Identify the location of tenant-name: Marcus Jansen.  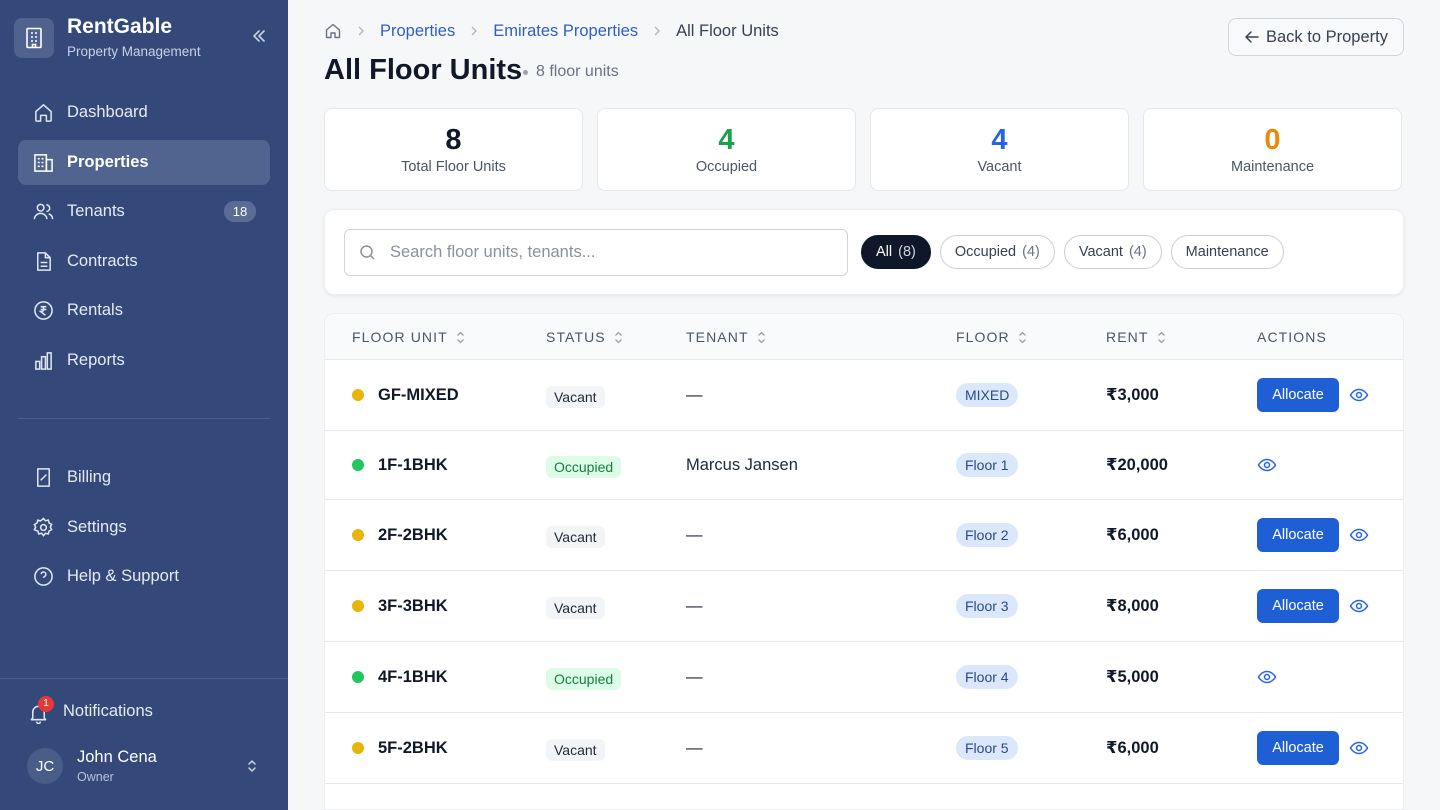
(742, 464).